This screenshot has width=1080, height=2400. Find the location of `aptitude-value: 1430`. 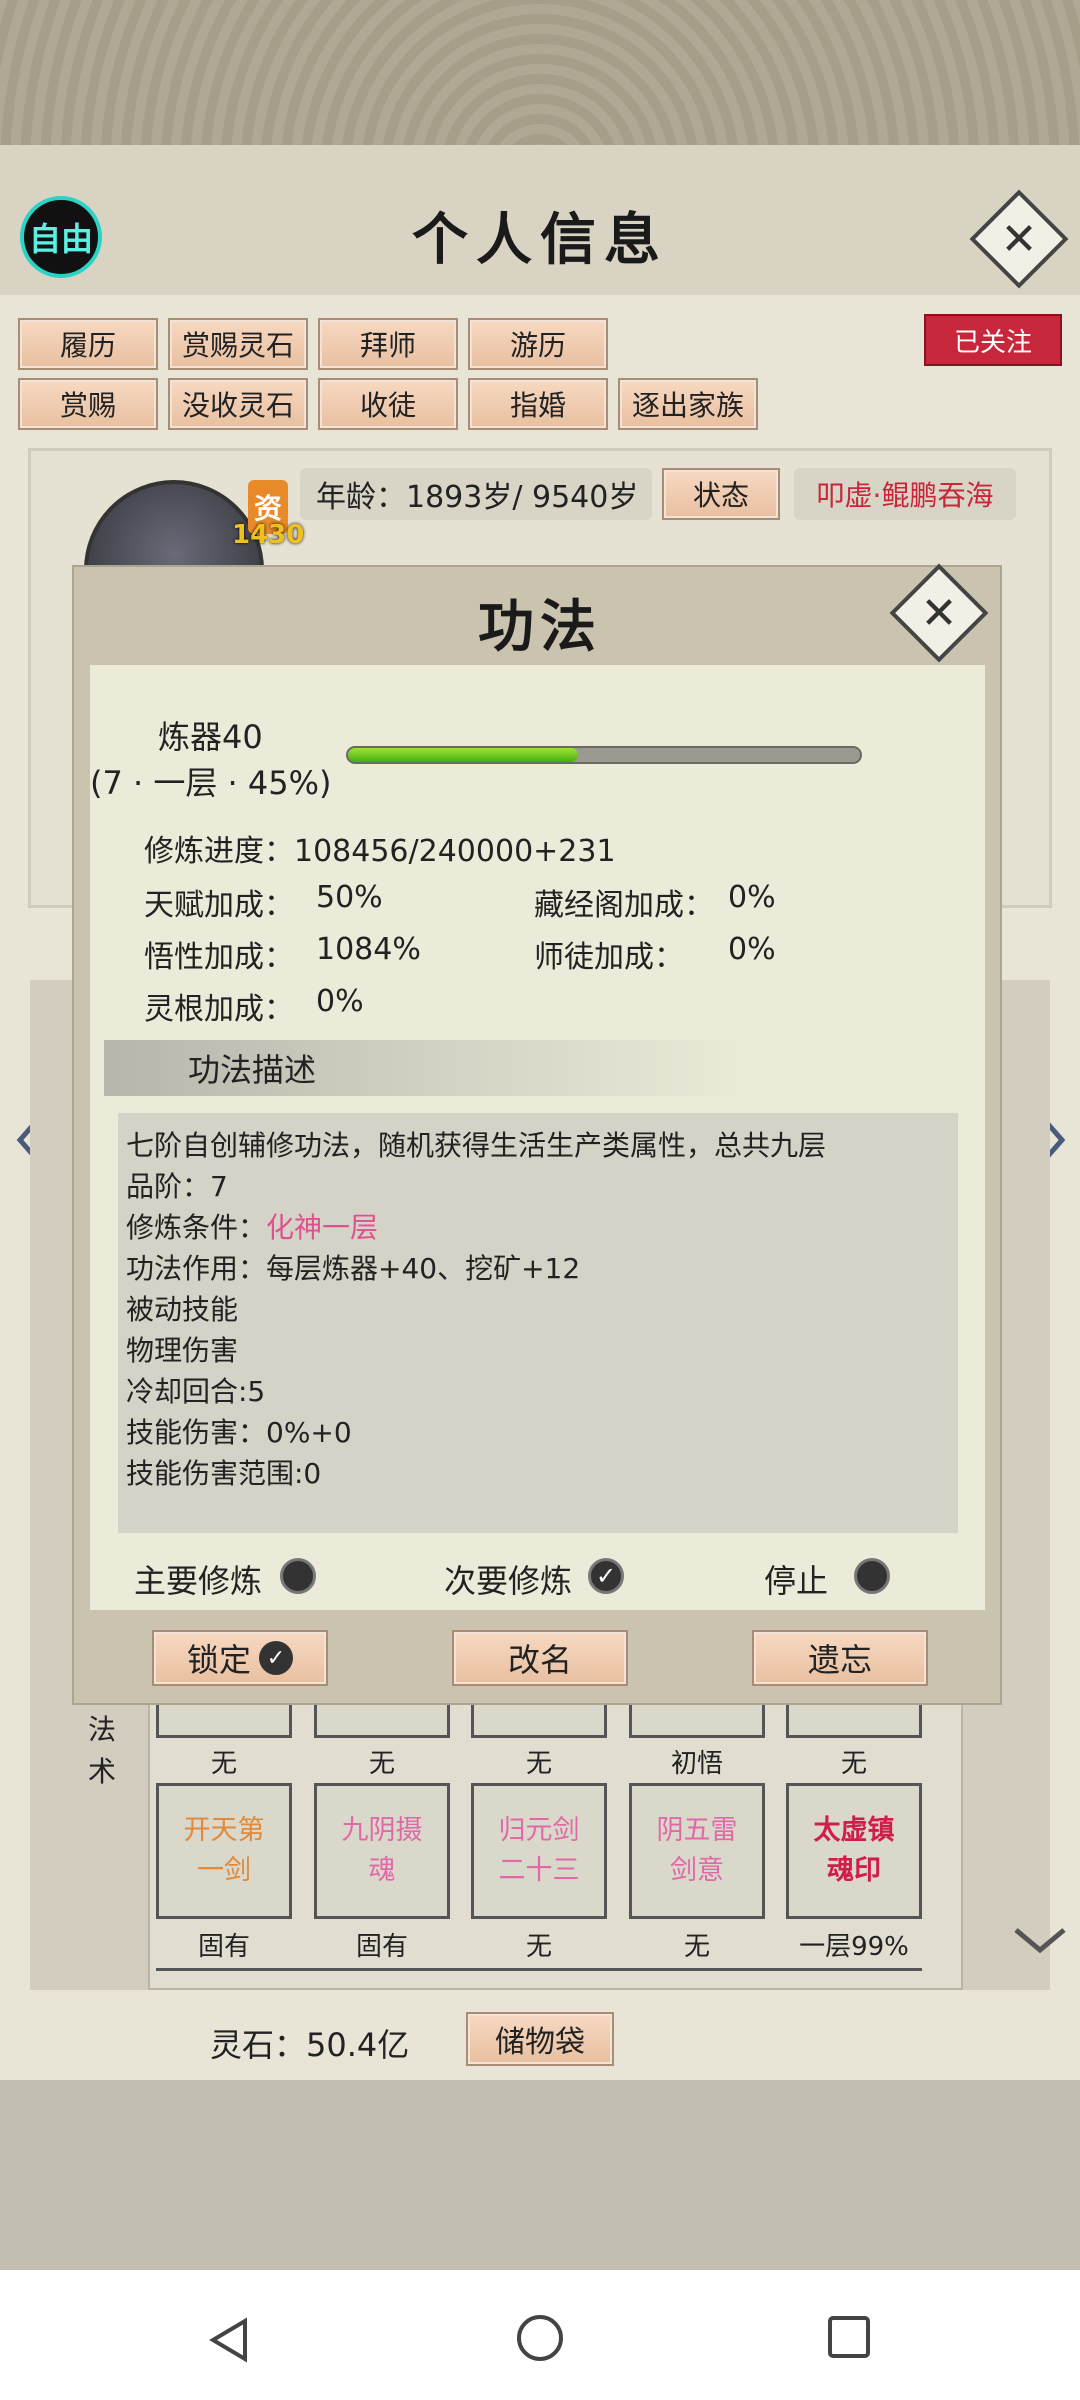

aptitude-value: 1430 is located at coordinates (268, 535).